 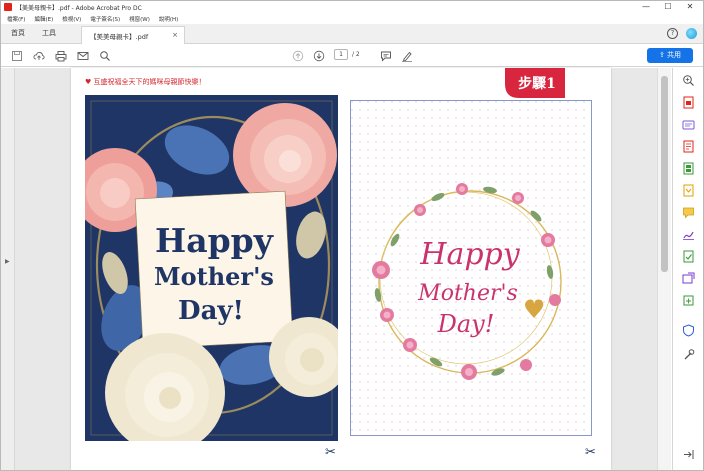 I want to click on greeting-text: ♥ 互盛祝福全天下的媽咪母親節快樂！, so click(x=145, y=82).